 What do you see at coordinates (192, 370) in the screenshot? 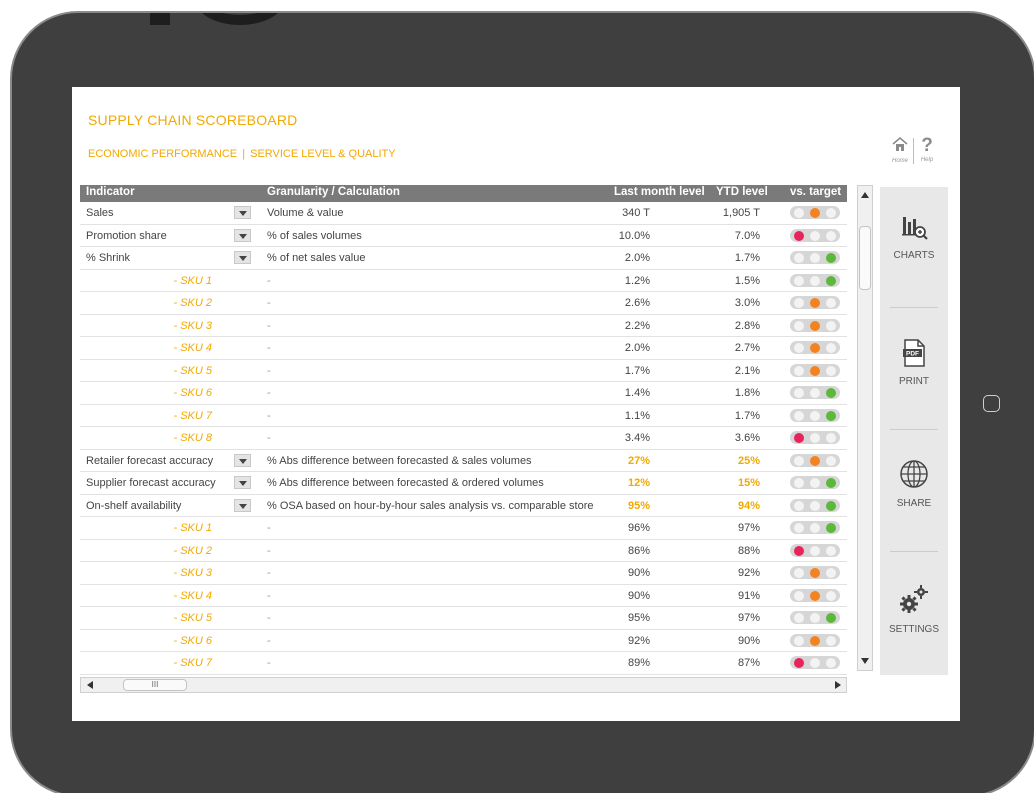
I see `sku-label: - SKU 5` at bounding box center [192, 370].